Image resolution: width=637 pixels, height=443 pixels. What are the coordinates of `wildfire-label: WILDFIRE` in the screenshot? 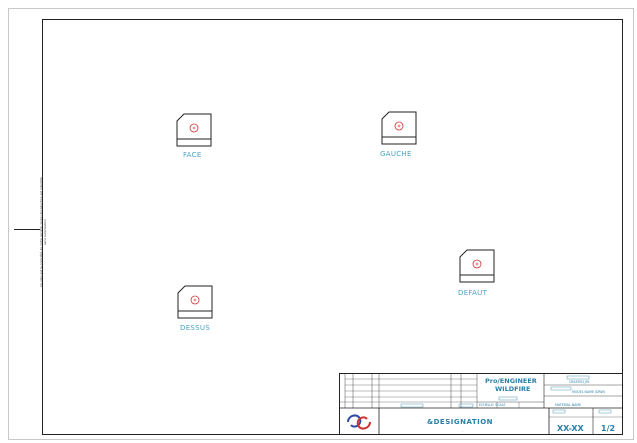 It's located at (513, 389).